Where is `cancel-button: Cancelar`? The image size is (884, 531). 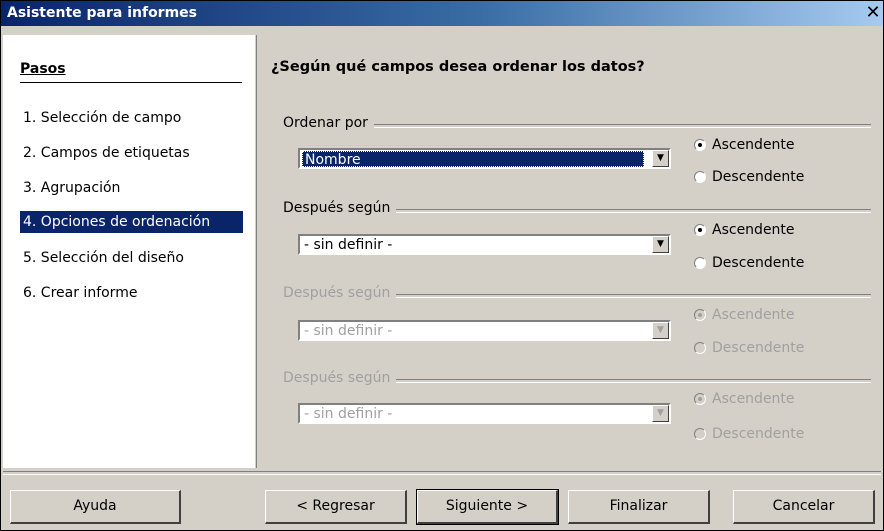 cancel-button: Cancelar is located at coordinates (804, 507).